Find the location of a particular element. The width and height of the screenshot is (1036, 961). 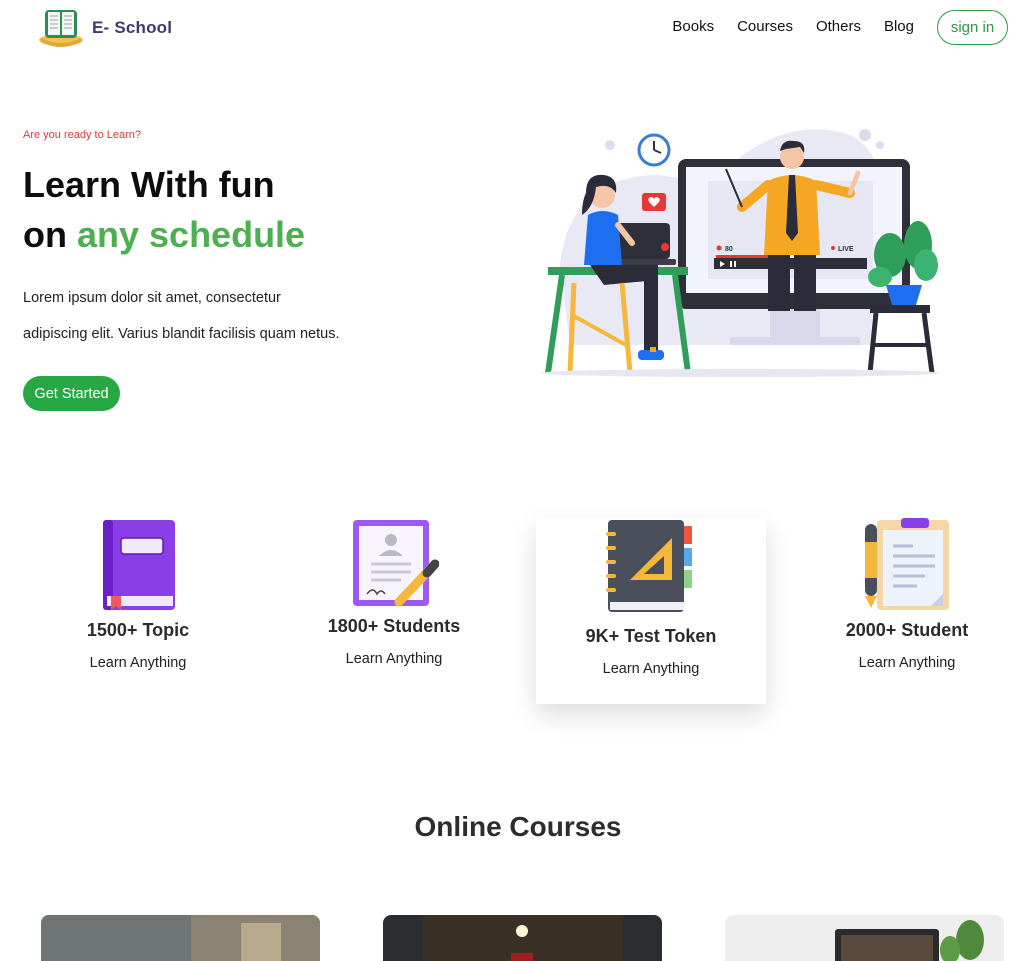

nav-link-courses: Courses is located at coordinates (765, 26).